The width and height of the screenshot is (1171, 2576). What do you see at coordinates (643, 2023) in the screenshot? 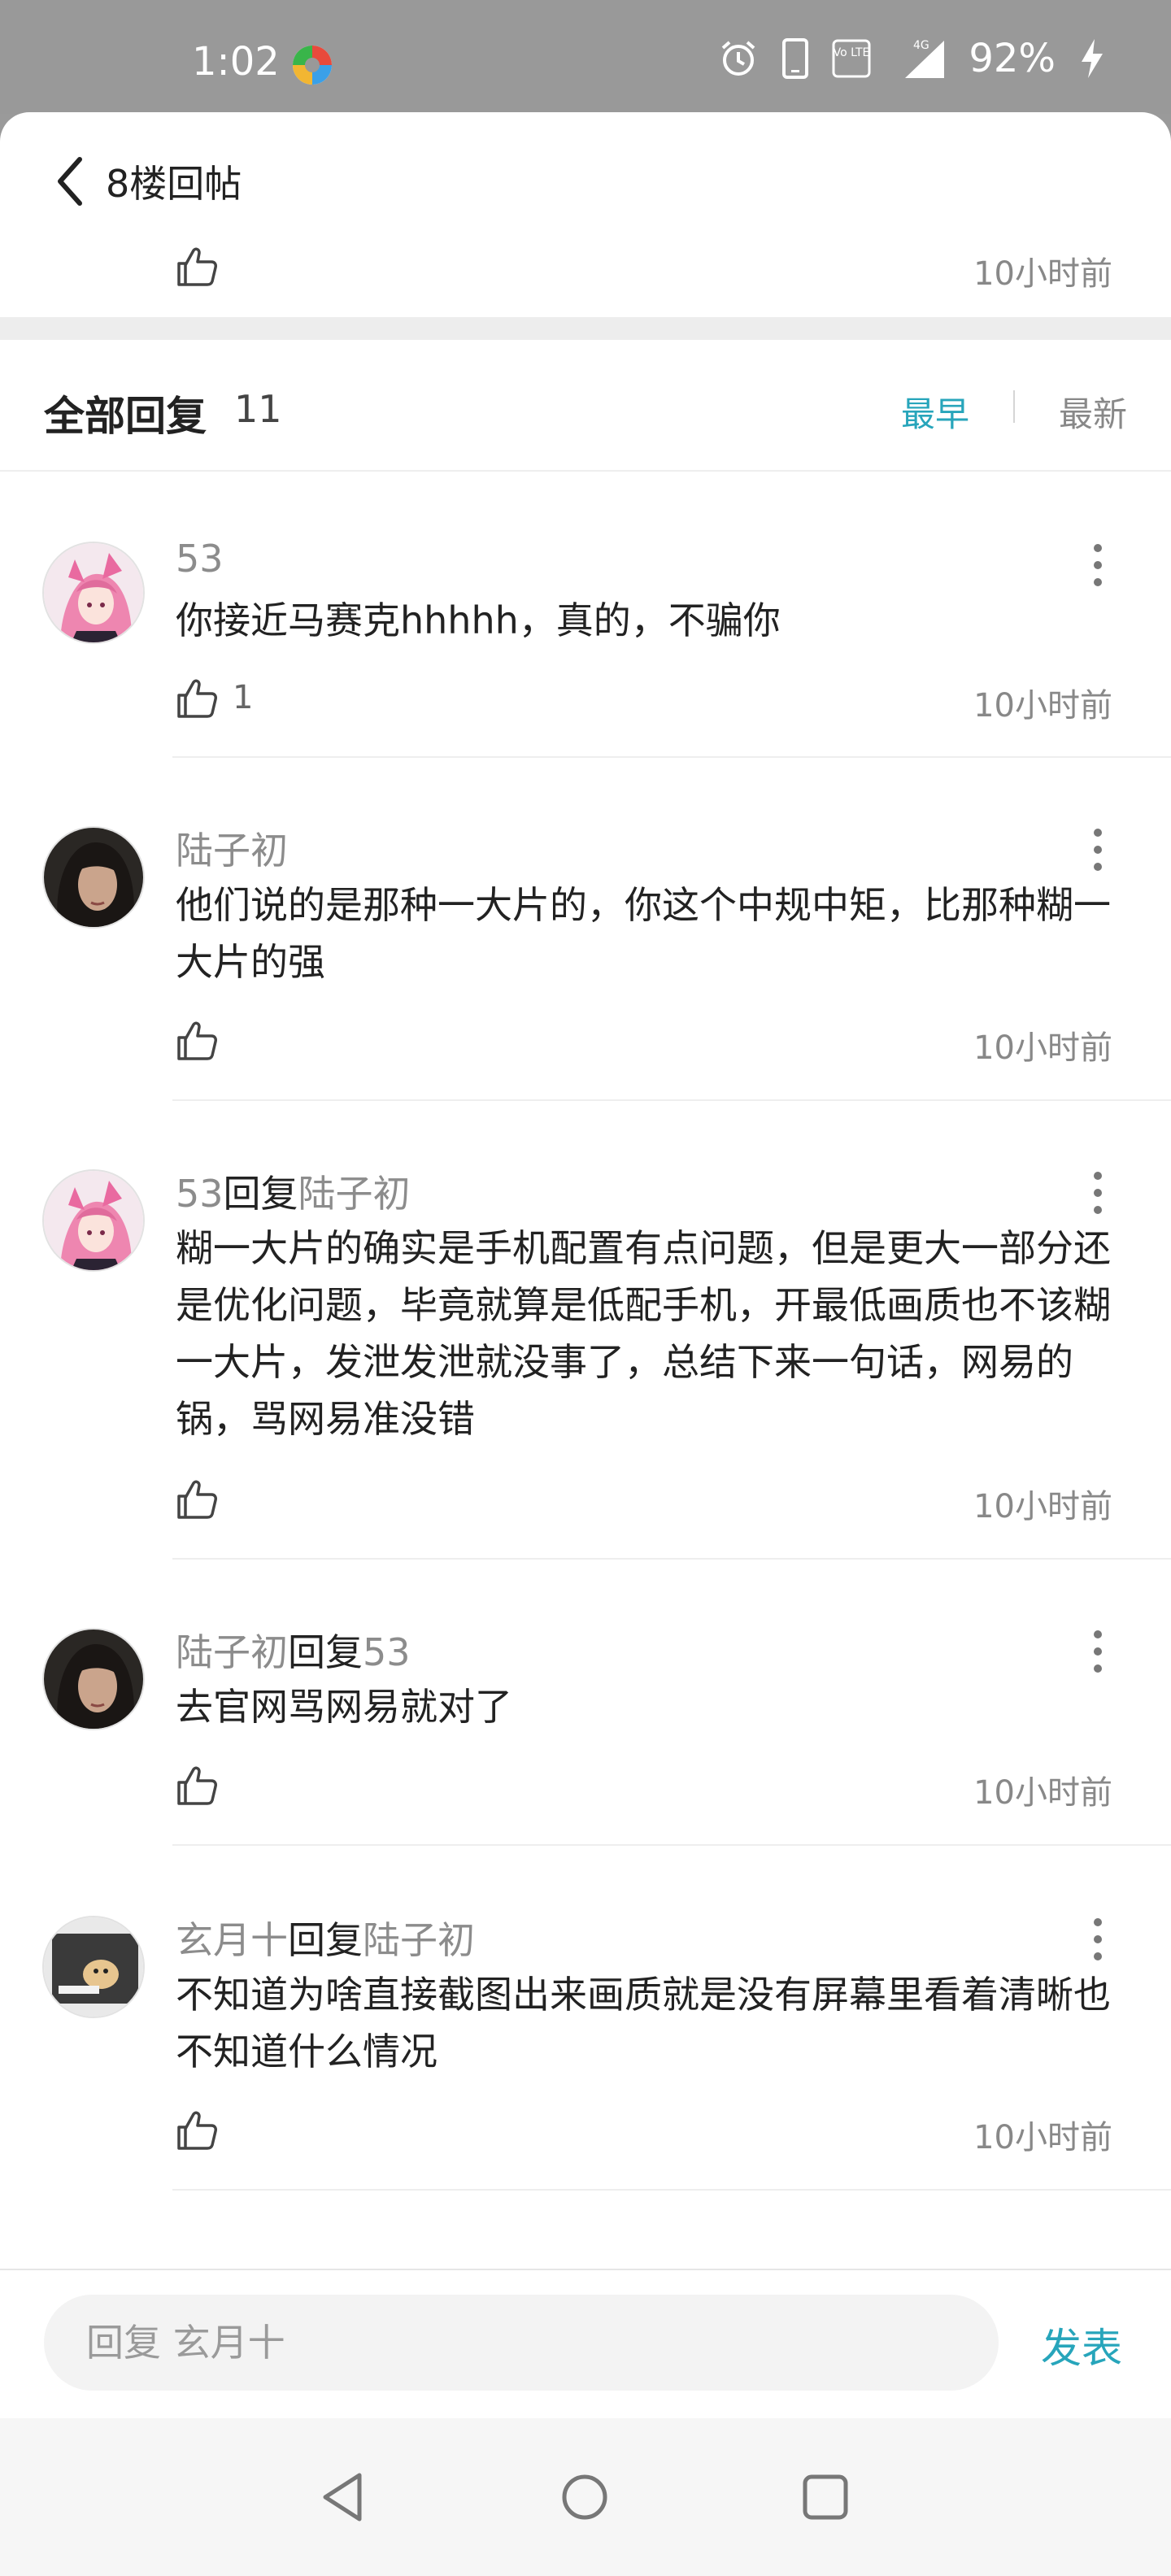
I see `reply-text: 不知道为啥直接截图出来画质就是没有屏幕里看着清晰也不知道什么情况` at bounding box center [643, 2023].